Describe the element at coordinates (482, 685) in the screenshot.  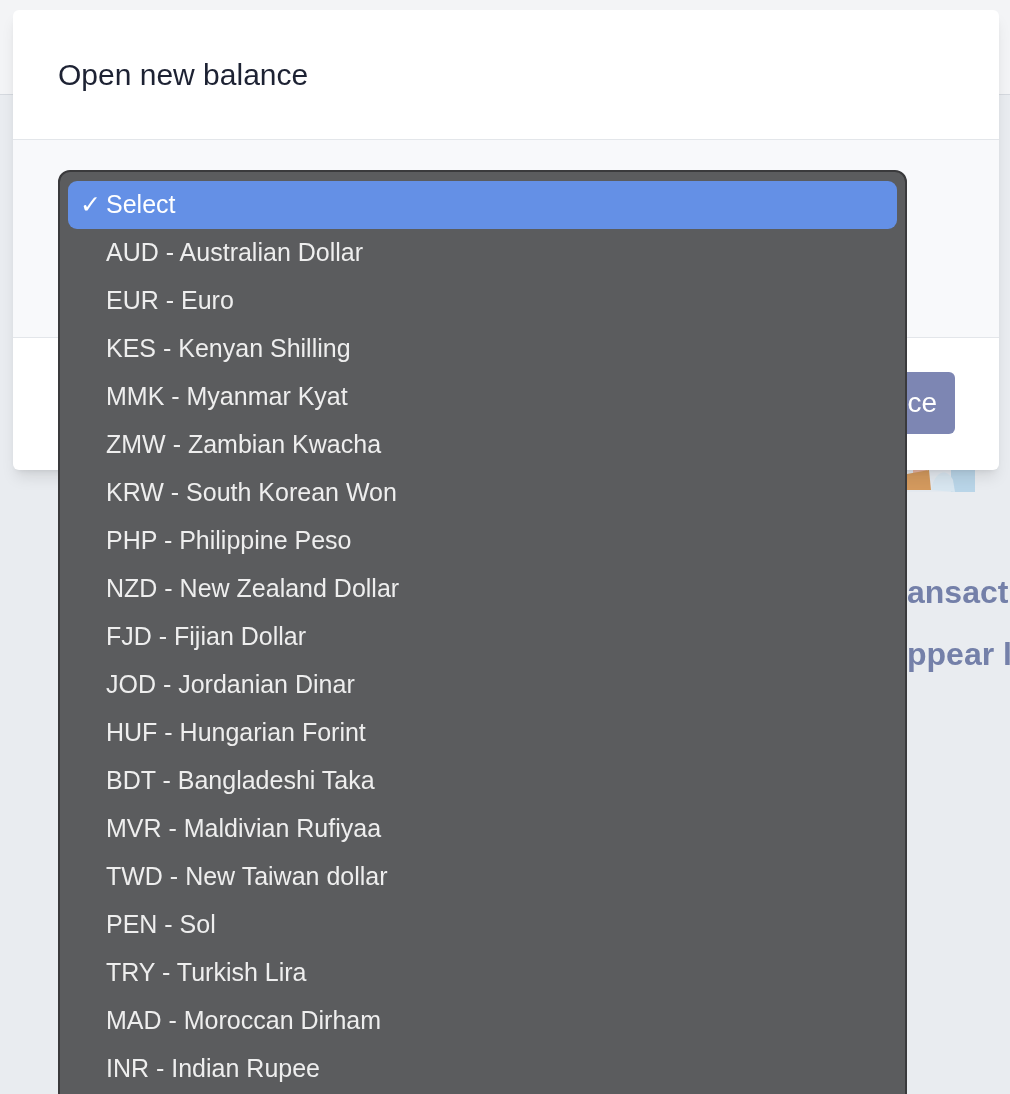
I see `dropdown-option: JOD - Jordanian Dinar` at that location.